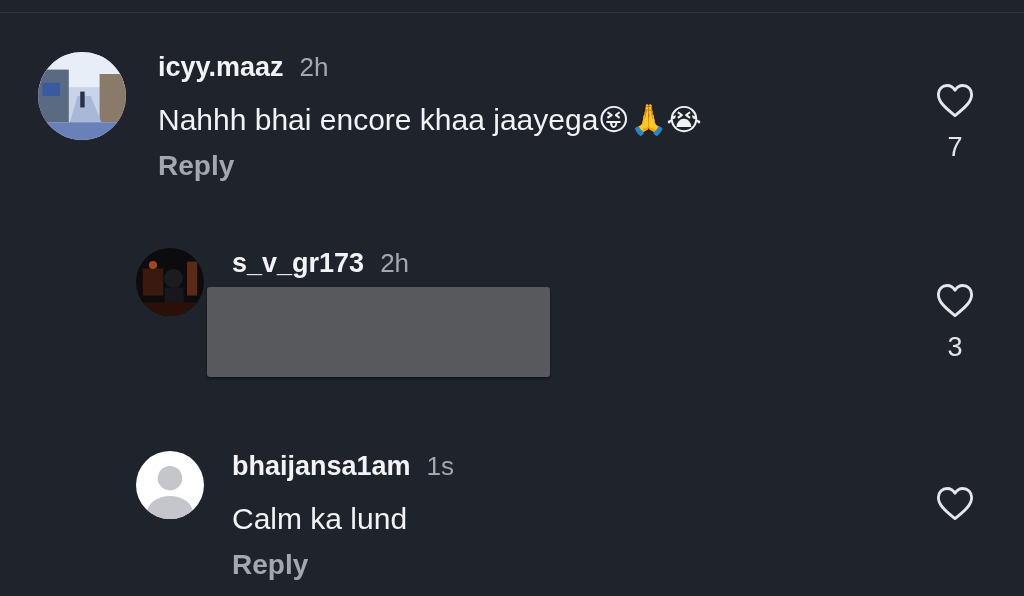 This screenshot has height=596, width=1024. What do you see at coordinates (321, 466) in the screenshot?
I see `username: bhaijansa1am` at bounding box center [321, 466].